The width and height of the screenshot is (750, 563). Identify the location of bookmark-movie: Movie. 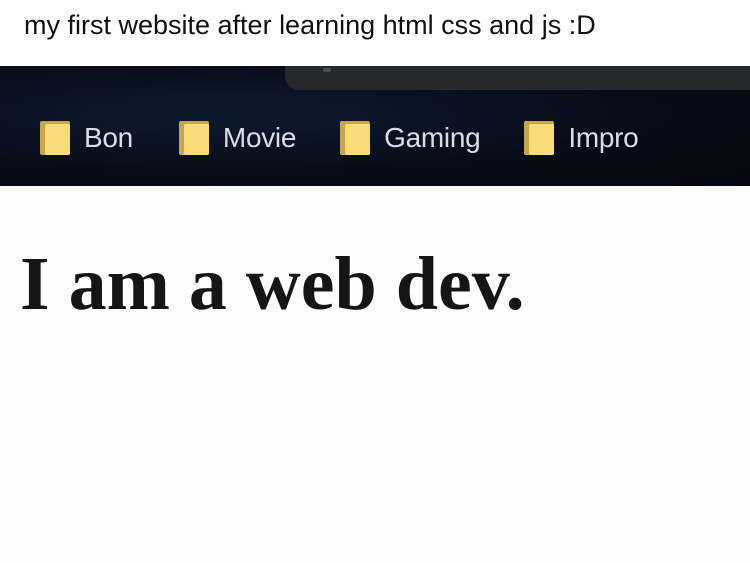
(237, 138).